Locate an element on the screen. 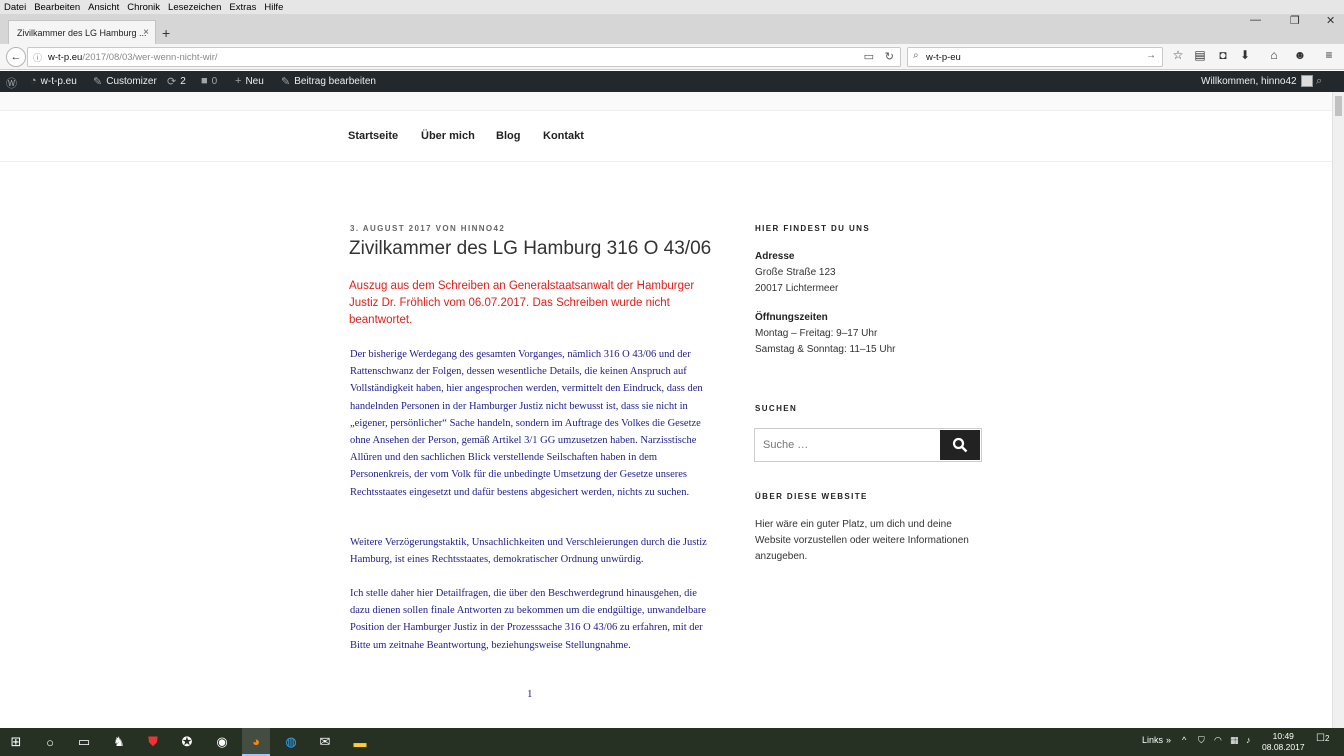 The image size is (1344, 756). app-icon-1: ♞ is located at coordinates (119, 742).